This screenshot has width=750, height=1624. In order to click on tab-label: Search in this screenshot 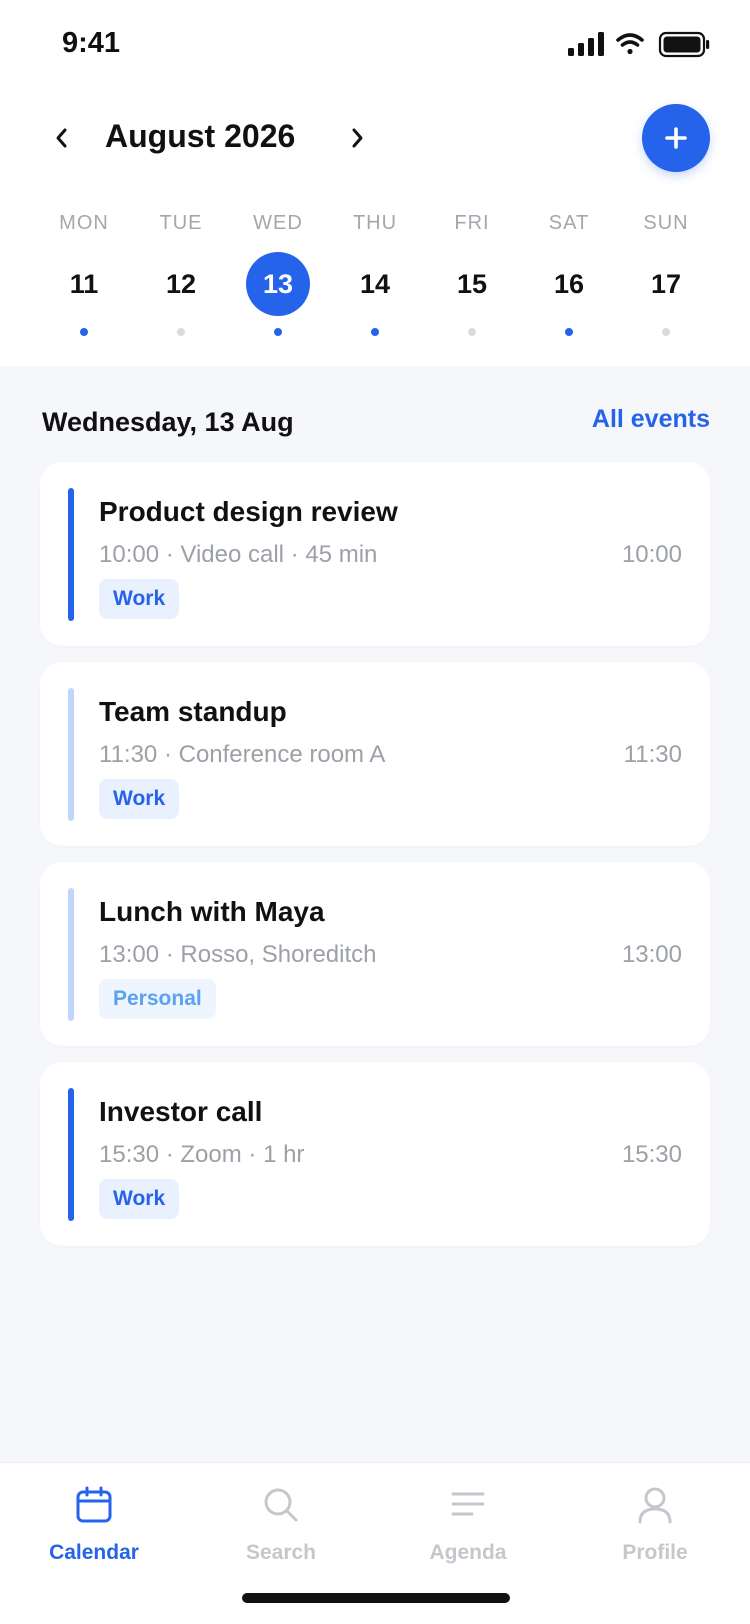, I will do `click(281, 1552)`.